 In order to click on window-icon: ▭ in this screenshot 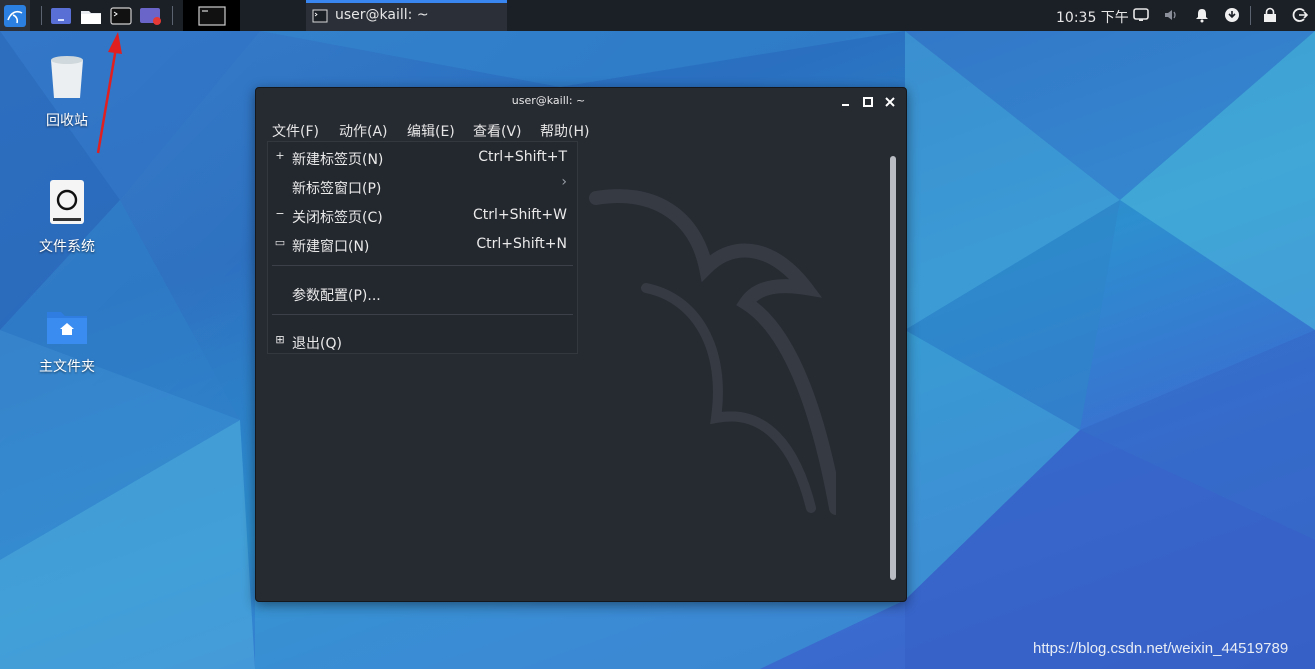, I will do `click(280, 242)`.